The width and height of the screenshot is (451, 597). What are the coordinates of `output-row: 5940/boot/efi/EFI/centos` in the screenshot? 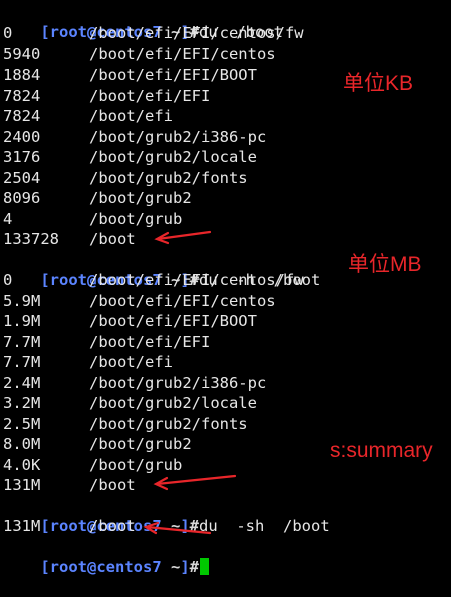 It's located at (139, 54).